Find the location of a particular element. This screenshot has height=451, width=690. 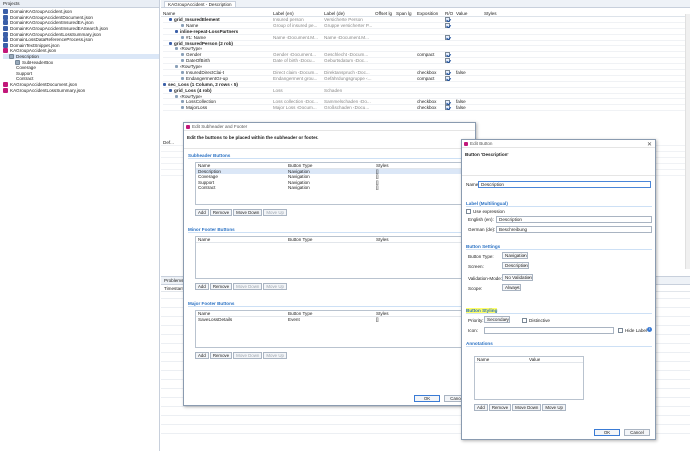

annotation-remove-button: Remove is located at coordinates (500, 407).